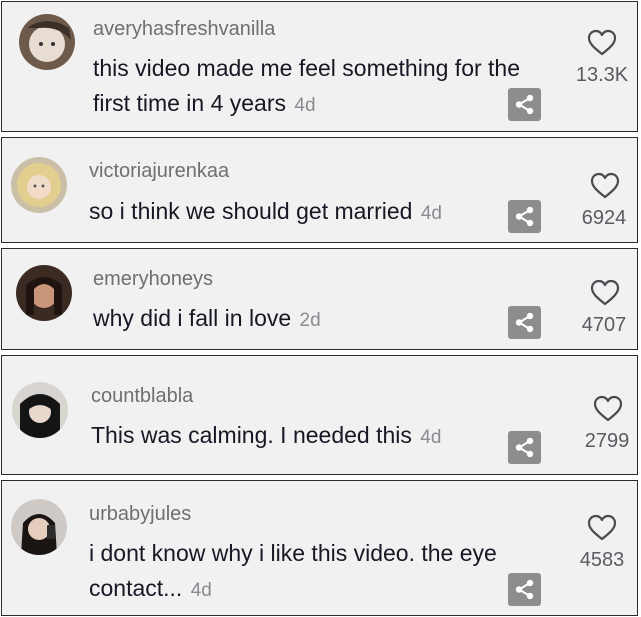  I want to click on comment-username: averyhasfreshvanilla, so click(184, 29).